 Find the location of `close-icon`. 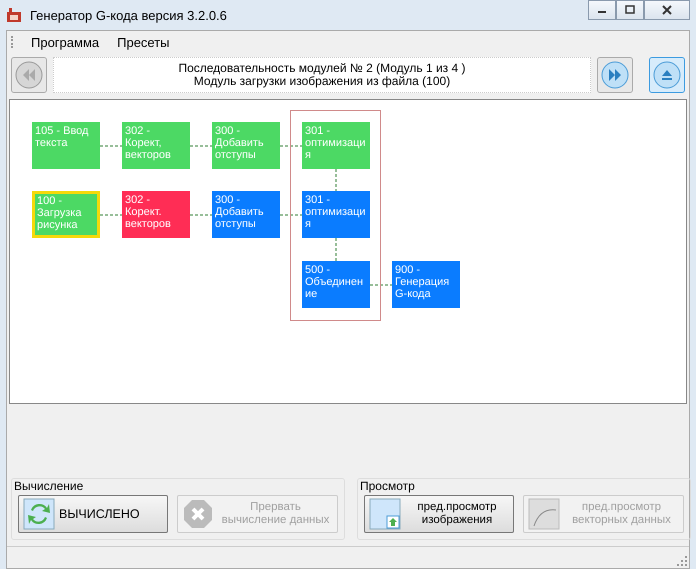

close-icon is located at coordinates (667, 10).